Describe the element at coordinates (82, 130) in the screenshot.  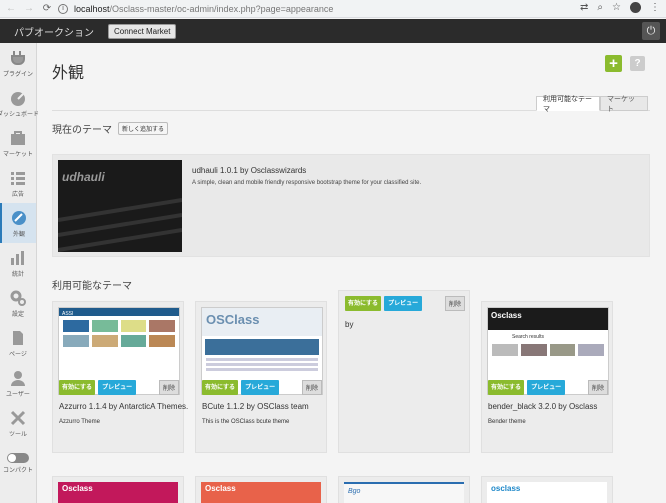
I see `current-theme-title: 現在のテーマ` at that location.